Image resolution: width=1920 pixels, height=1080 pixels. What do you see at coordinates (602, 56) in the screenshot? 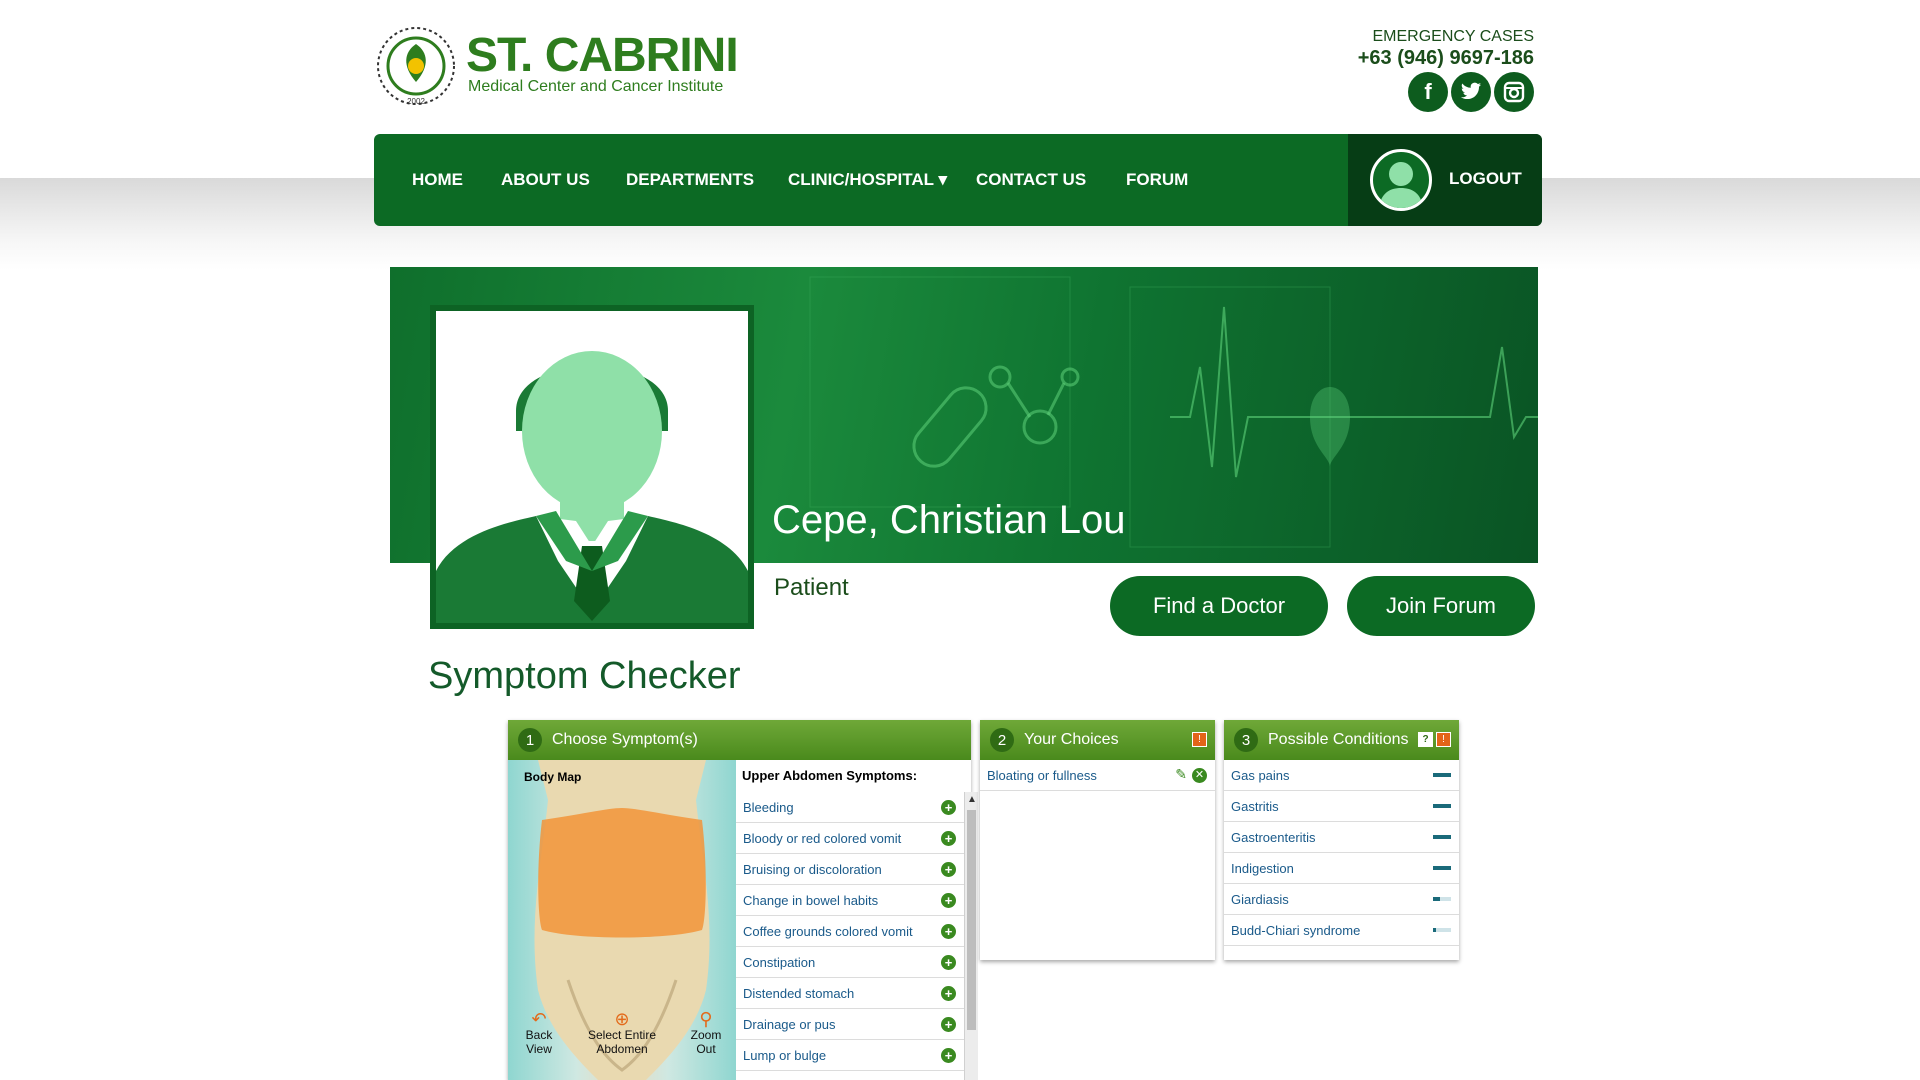
I see `brand-name: ST. CABRINI` at bounding box center [602, 56].